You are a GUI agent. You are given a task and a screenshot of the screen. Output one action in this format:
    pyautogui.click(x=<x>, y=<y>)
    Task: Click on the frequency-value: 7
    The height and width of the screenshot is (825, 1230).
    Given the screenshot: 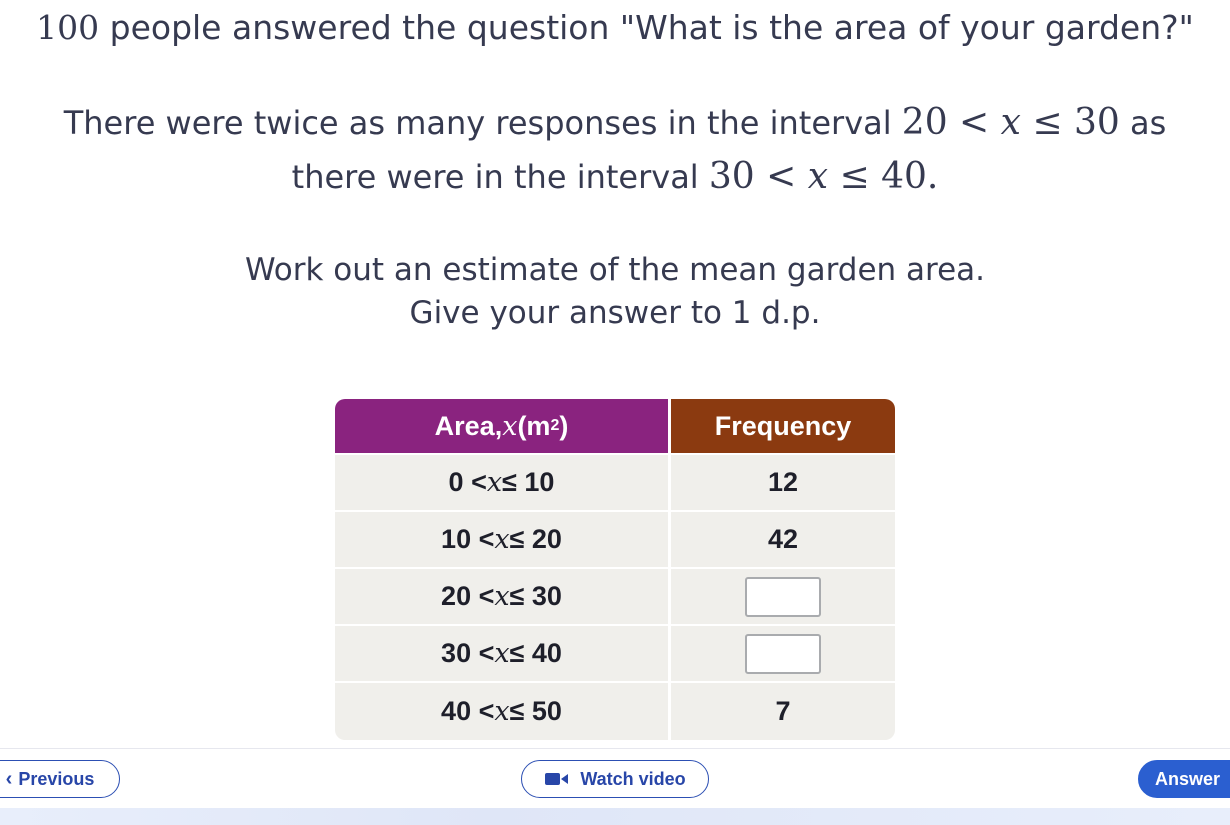 What is the action you would take?
    pyautogui.click(x=783, y=711)
    